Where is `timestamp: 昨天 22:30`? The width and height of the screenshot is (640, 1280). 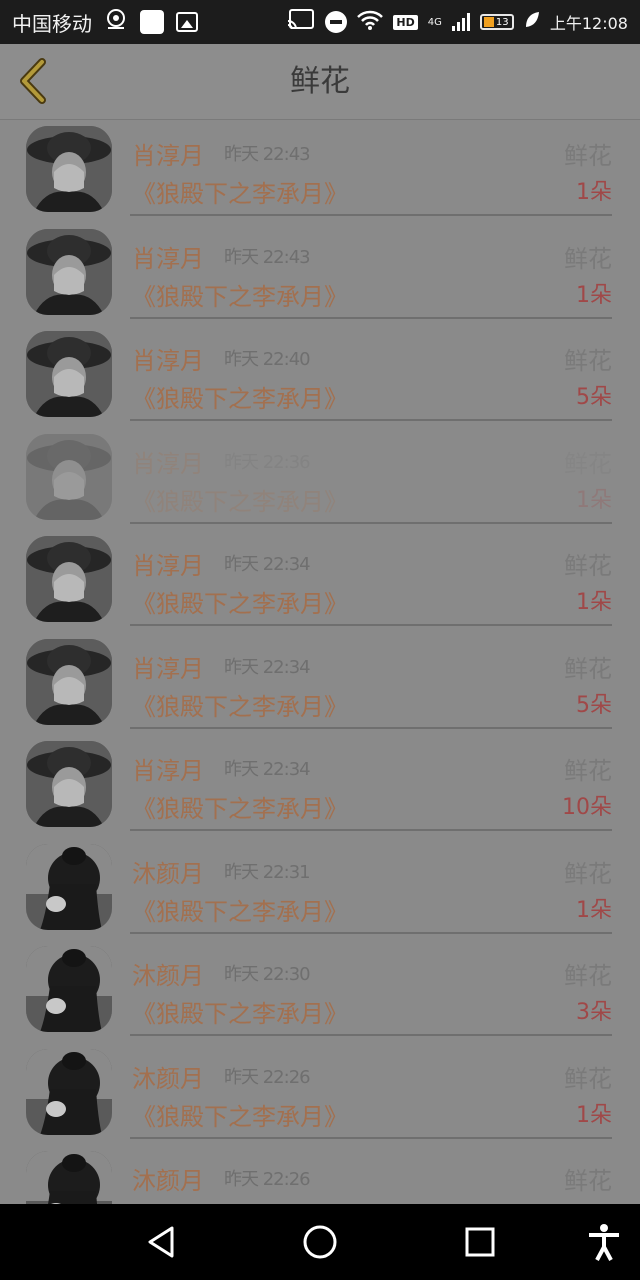
timestamp: 昨天 22:30 is located at coordinates (267, 974).